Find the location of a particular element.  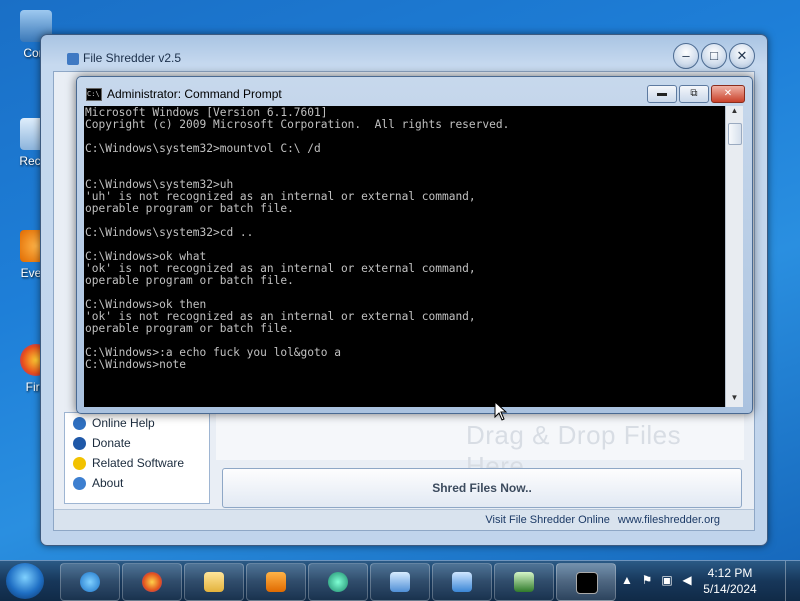

network-icon: ▣ is located at coordinates (667, 580).